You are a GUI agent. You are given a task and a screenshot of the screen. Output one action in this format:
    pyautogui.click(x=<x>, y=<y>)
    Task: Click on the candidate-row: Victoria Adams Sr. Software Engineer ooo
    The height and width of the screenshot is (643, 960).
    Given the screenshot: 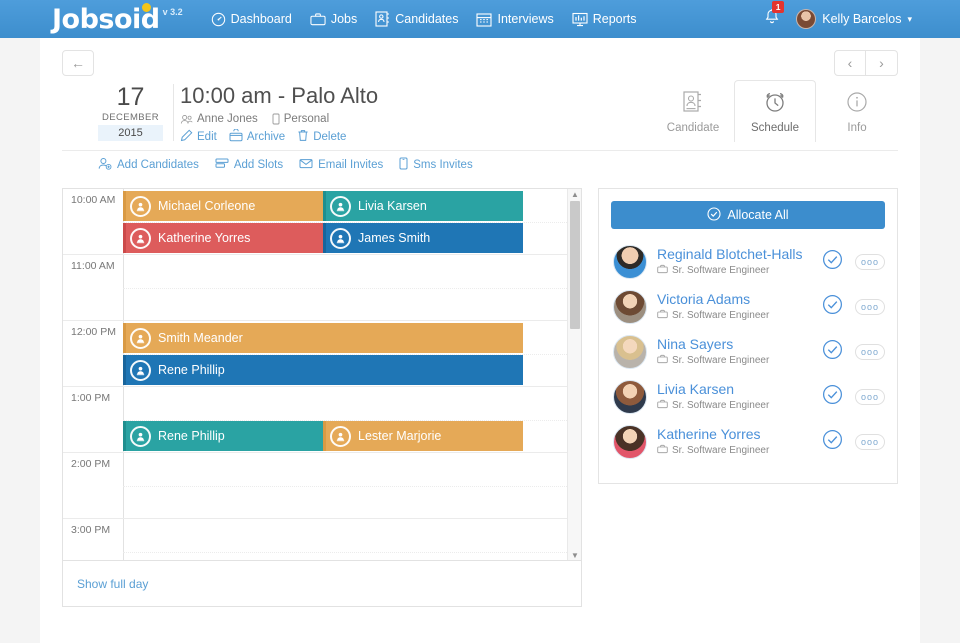 What is the action you would take?
    pyautogui.click(x=748, y=306)
    